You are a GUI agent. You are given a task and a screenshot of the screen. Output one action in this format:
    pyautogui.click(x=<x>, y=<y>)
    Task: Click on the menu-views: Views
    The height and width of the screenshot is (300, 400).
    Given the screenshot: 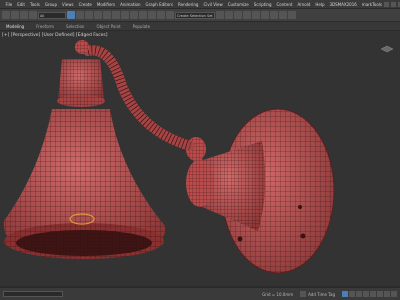 What is the action you would take?
    pyautogui.click(x=68, y=4)
    